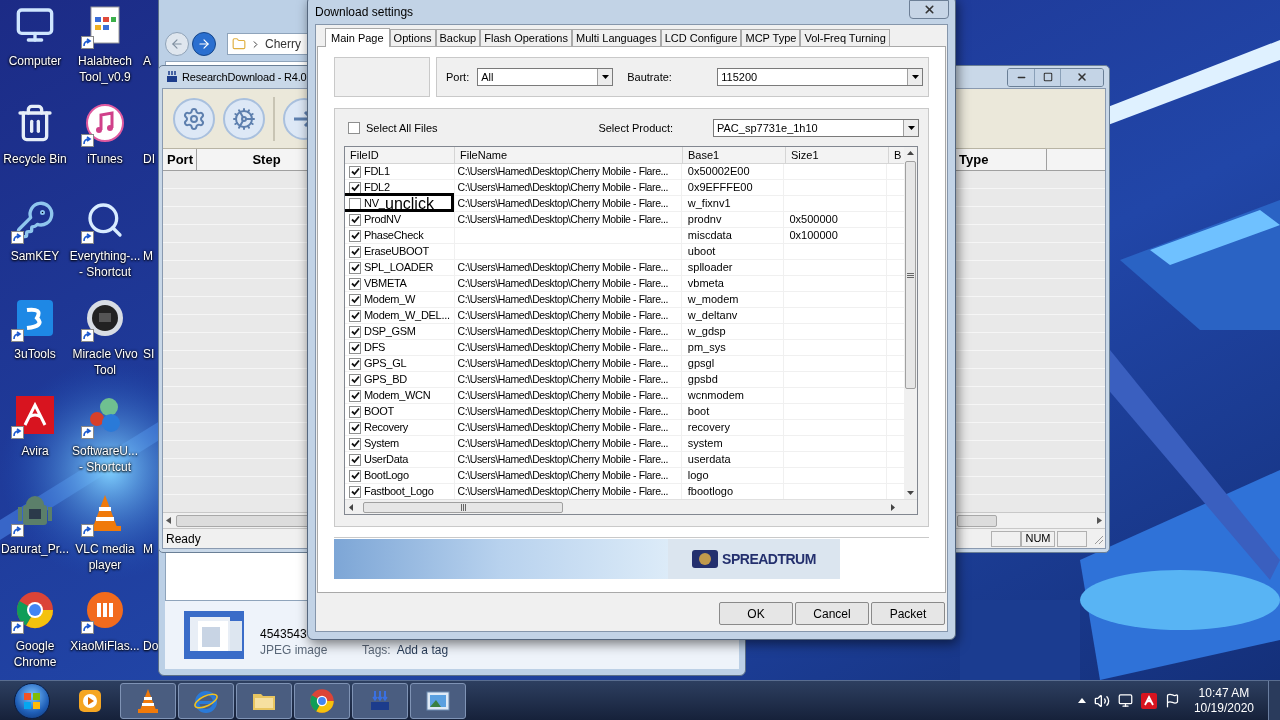  Describe the element at coordinates (1224, 693) in the screenshot. I see `clock-time: 10:47 AM` at that location.